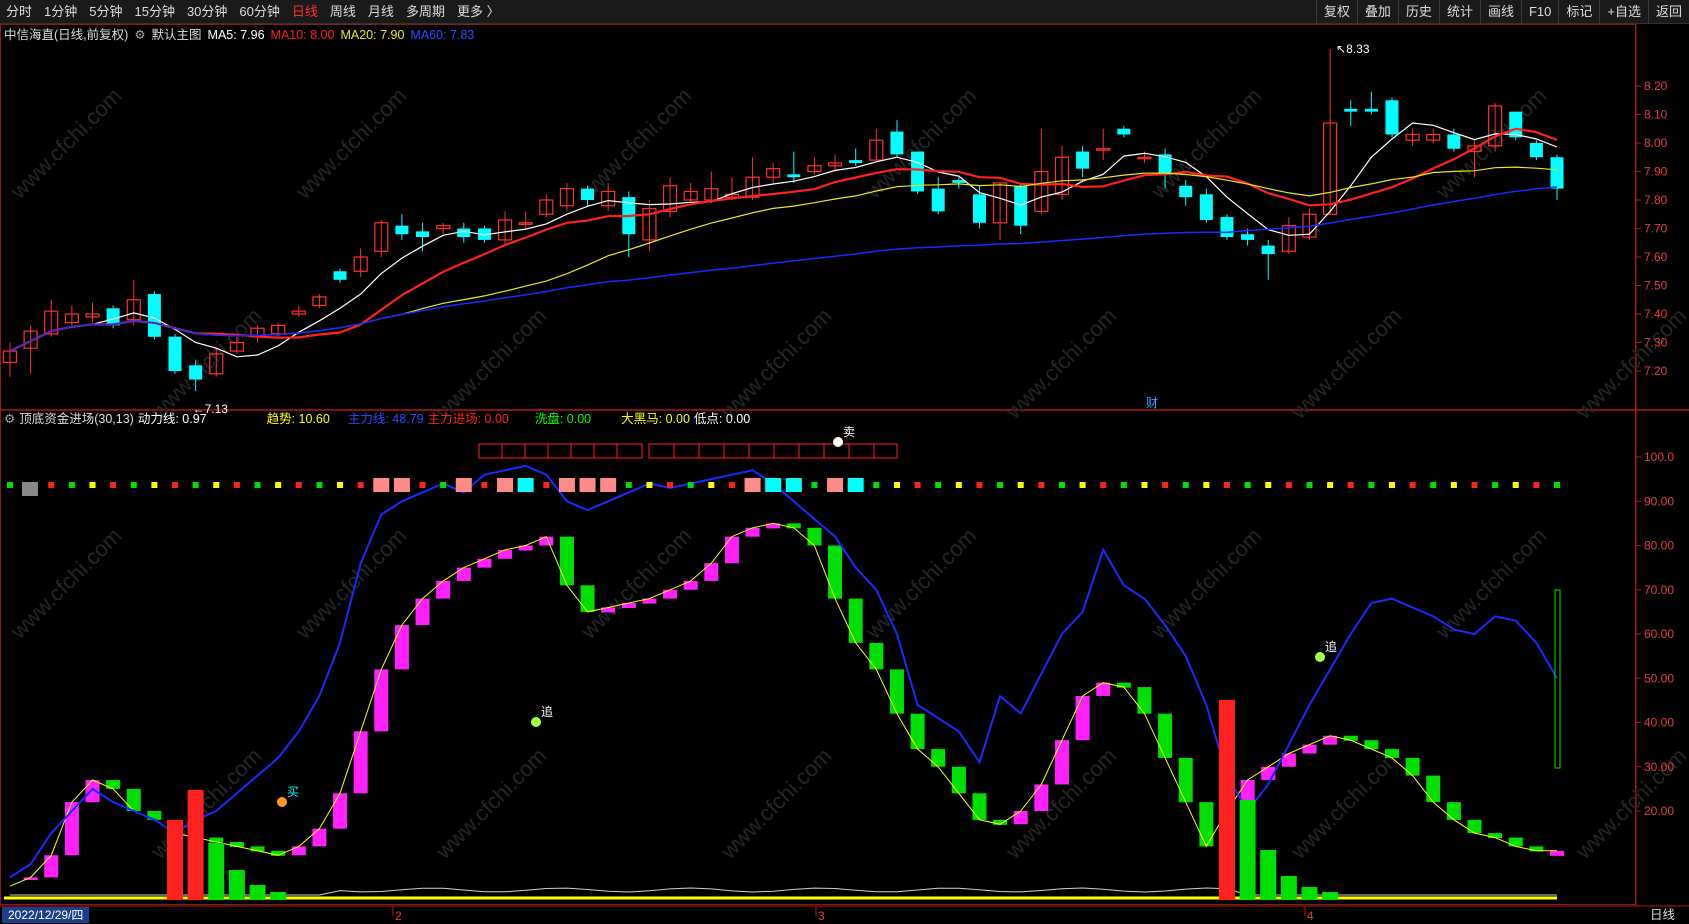 The width and height of the screenshot is (1689, 924). What do you see at coordinates (30, 489) in the screenshot?
I see `legend-block` at bounding box center [30, 489].